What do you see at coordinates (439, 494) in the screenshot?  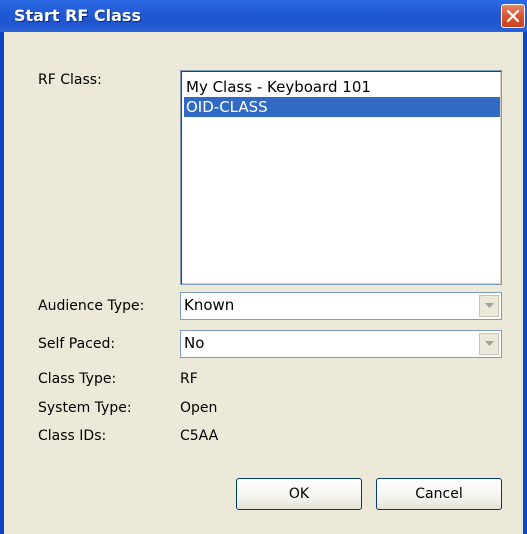 I see `cancel-button: Cancel` at bounding box center [439, 494].